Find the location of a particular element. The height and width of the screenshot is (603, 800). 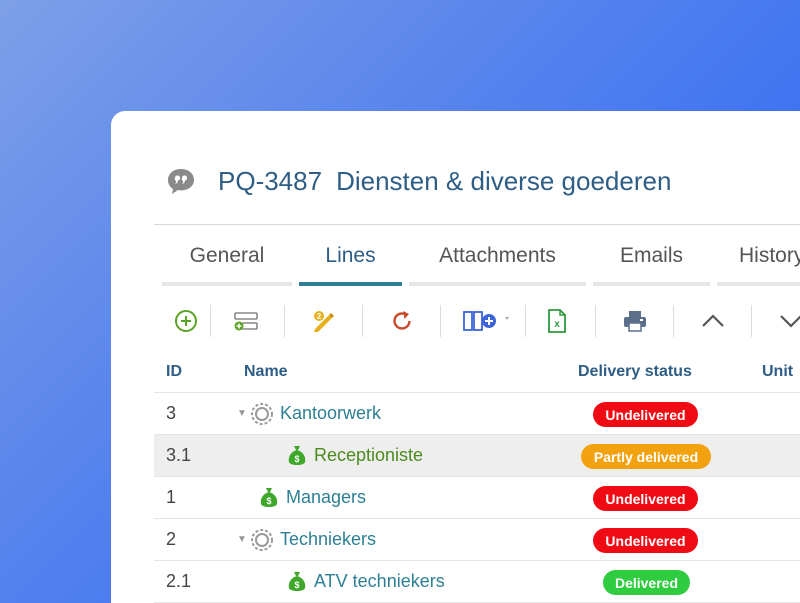

row-id: 1 is located at coordinates (171, 497).